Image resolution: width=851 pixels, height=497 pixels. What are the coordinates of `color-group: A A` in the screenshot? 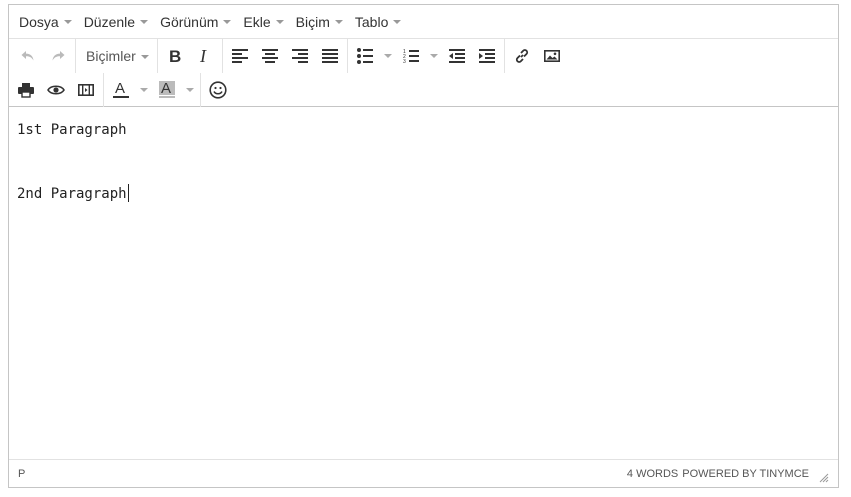 It's located at (152, 90).